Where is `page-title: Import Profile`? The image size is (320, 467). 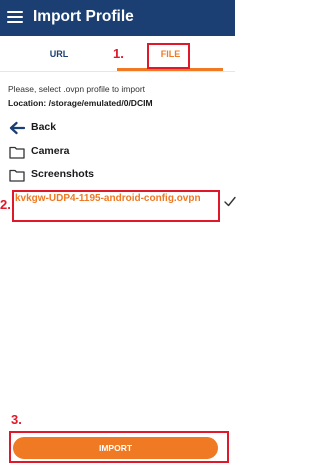
page-title: Import Profile is located at coordinates (83, 16).